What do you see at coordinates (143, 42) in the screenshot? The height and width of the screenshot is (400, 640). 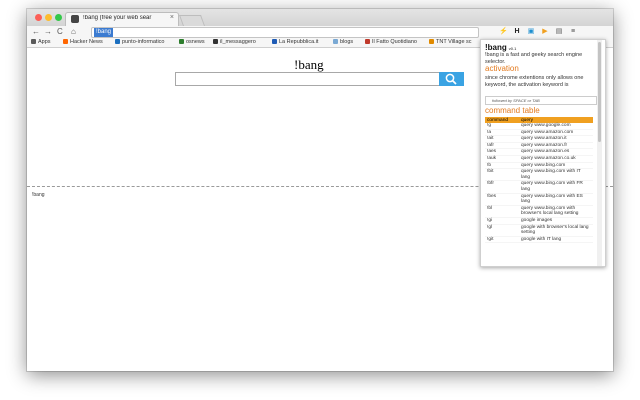 I see `bookmark-label: punto-informatico` at bounding box center [143, 42].